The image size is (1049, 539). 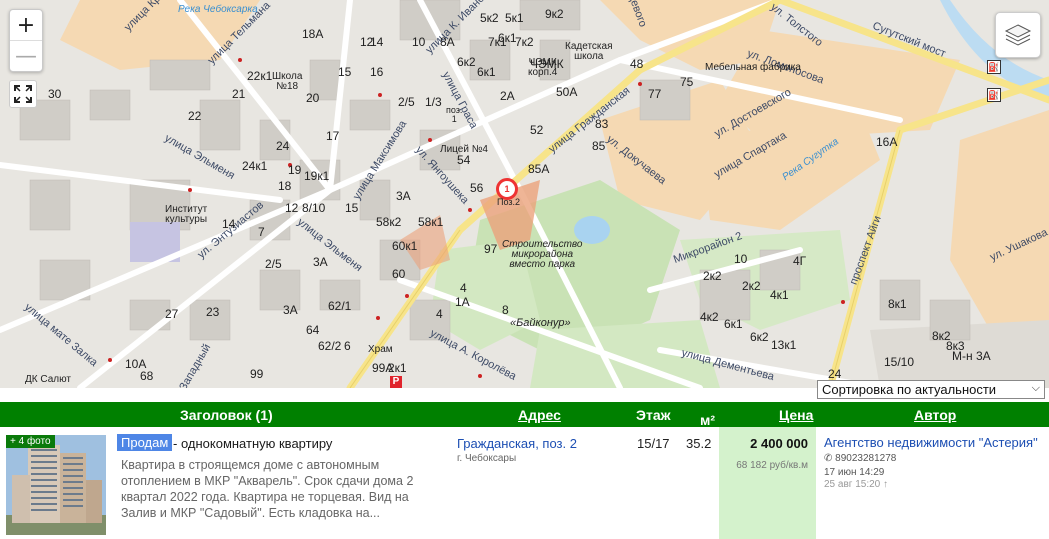 I want to click on house-number: 24к1, so click(x=255, y=166).